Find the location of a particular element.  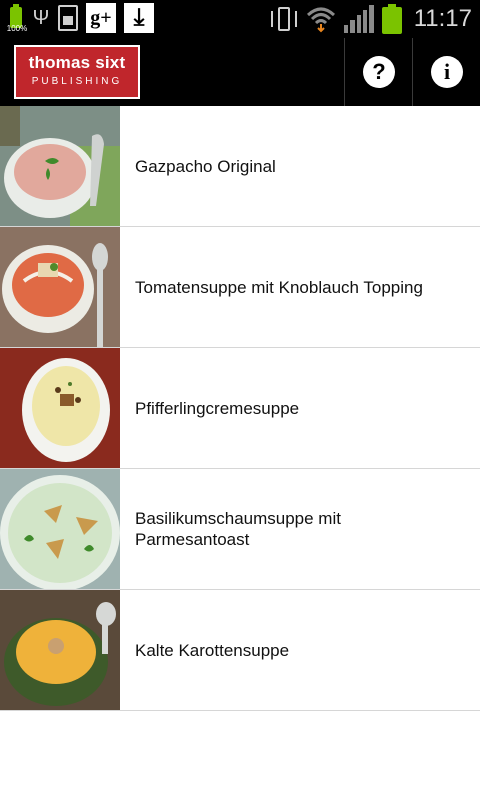

status-bar-left: 100% Ψ g+ ⤓ is located at coordinates (80, 18).